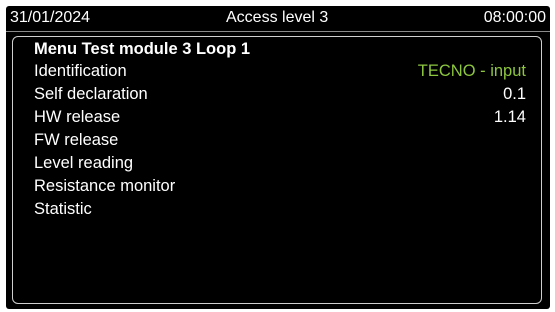 Image resolution: width=555 pixels, height=312 pixels. I want to click on menu-item-fw-release: FW release, so click(280, 140).